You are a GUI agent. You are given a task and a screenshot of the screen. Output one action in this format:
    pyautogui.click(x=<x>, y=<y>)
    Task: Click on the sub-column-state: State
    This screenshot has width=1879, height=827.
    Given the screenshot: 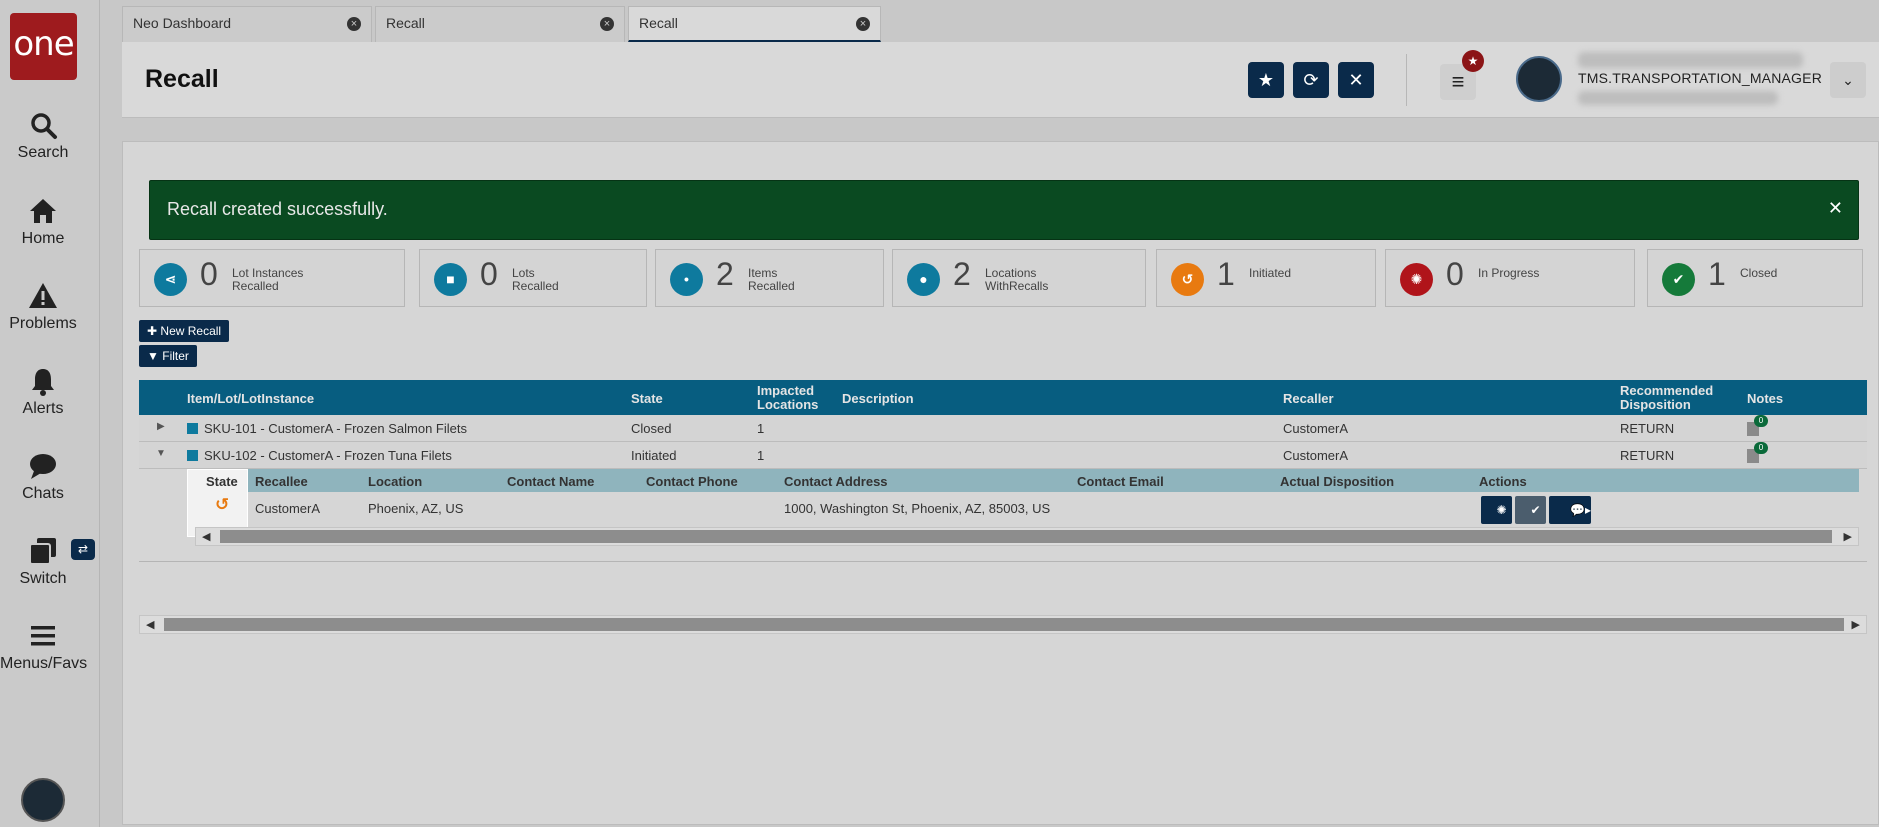 What is the action you would take?
    pyautogui.click(x=222, y=481)
    